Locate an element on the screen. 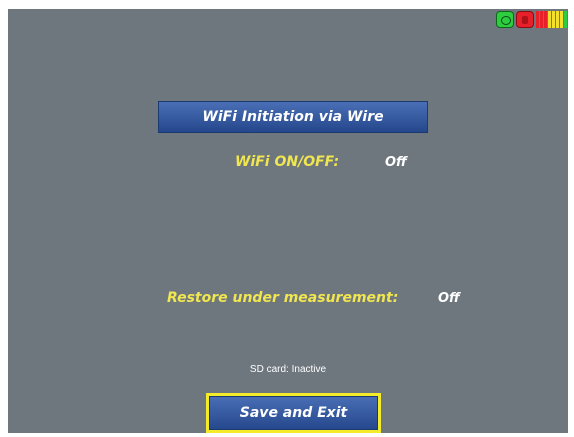 The width and height of the screenshot is (574, 437). status-bar is located at coordinates (531, 19).